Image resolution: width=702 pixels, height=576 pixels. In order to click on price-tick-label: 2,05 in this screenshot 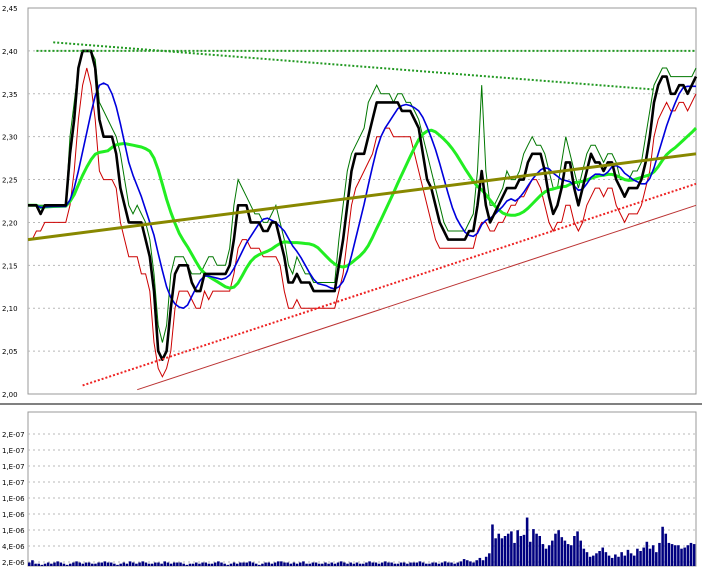, I will do `click(10, 352)`.